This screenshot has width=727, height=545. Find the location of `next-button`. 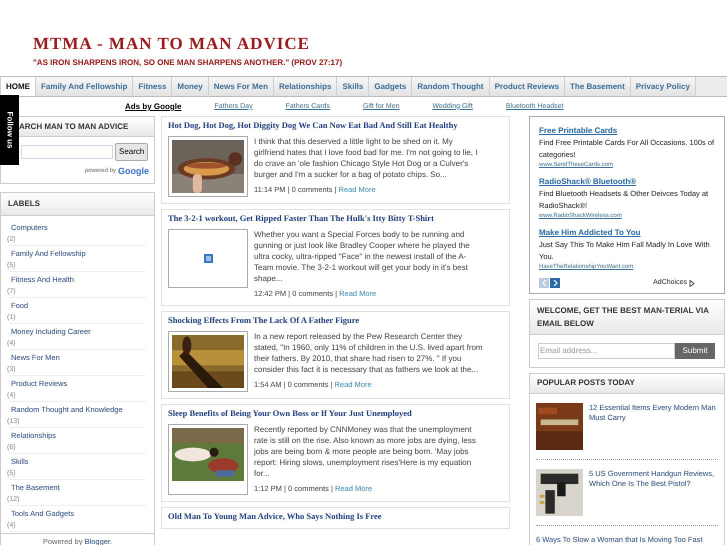

next-button is located at coordinates (555, 283).